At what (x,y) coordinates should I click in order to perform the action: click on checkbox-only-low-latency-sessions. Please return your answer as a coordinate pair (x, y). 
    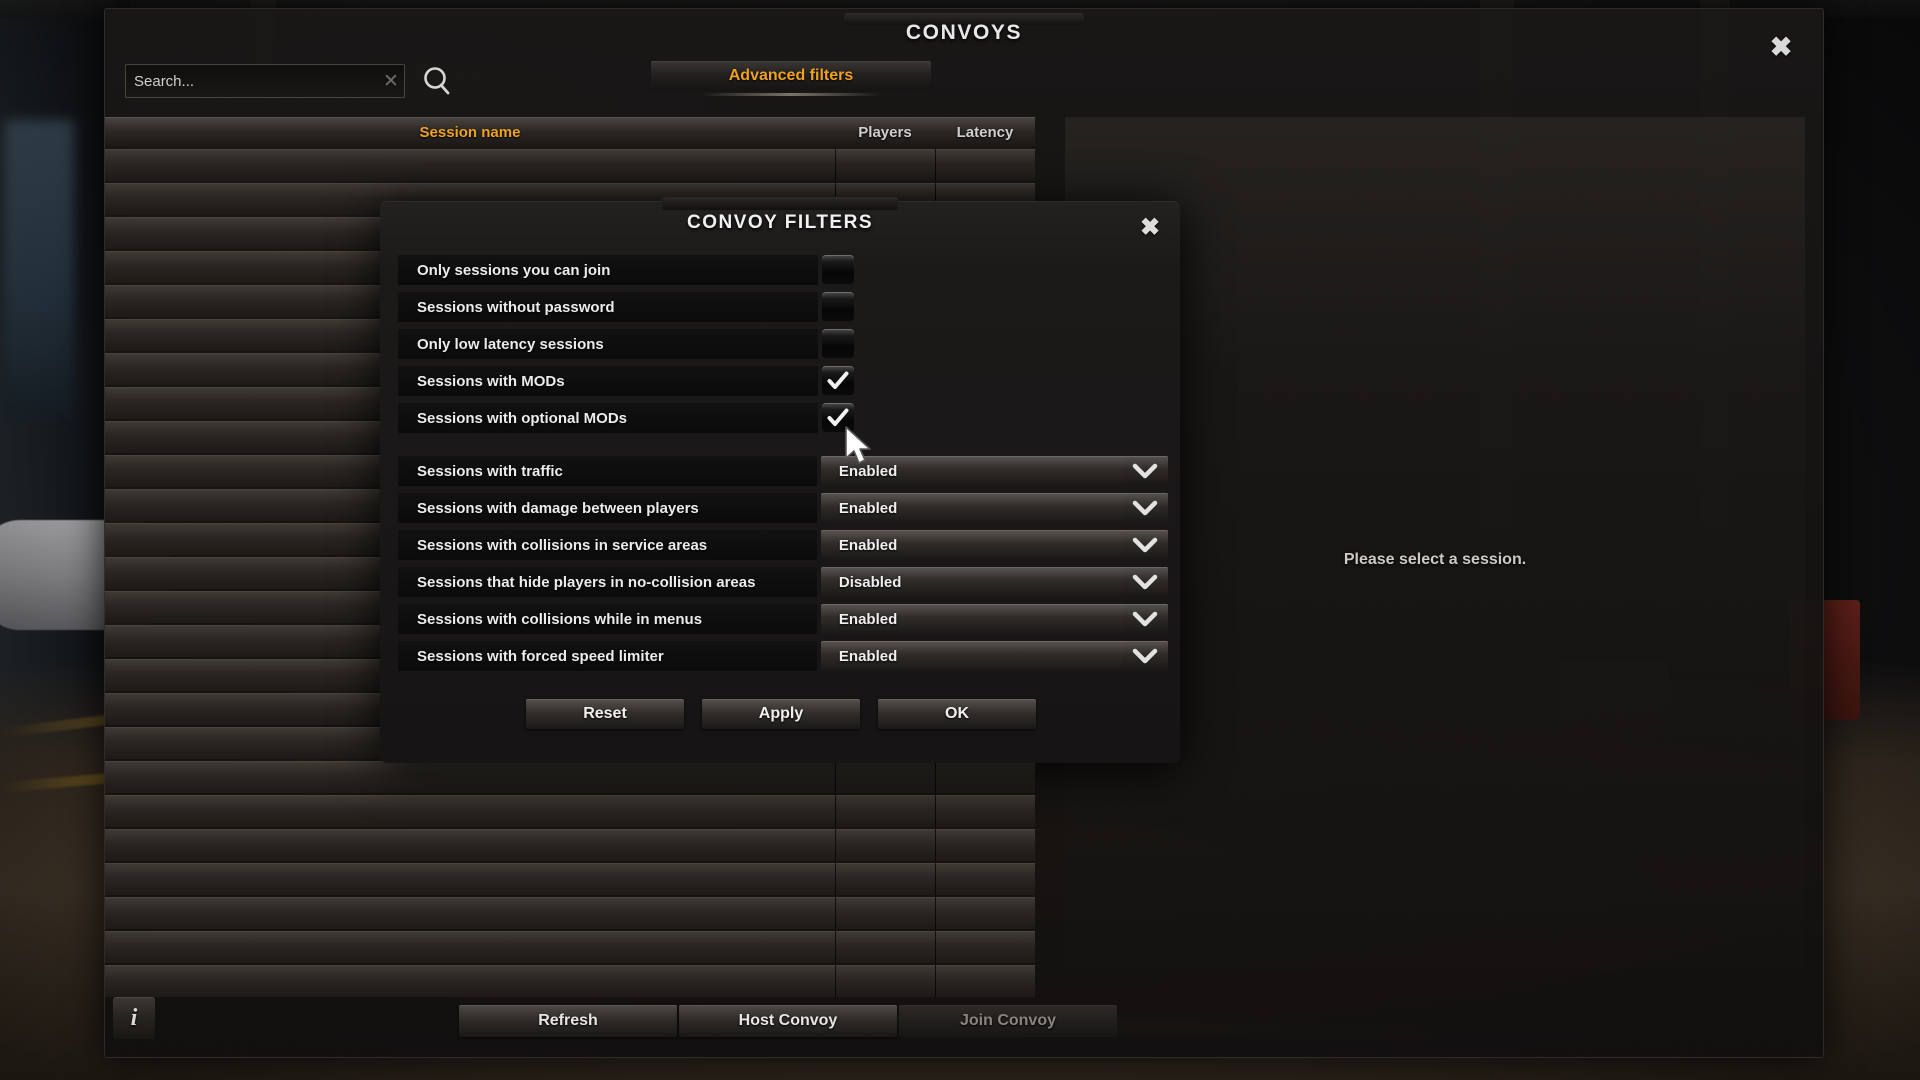
    Looking at the image, I should click on (838, 344).